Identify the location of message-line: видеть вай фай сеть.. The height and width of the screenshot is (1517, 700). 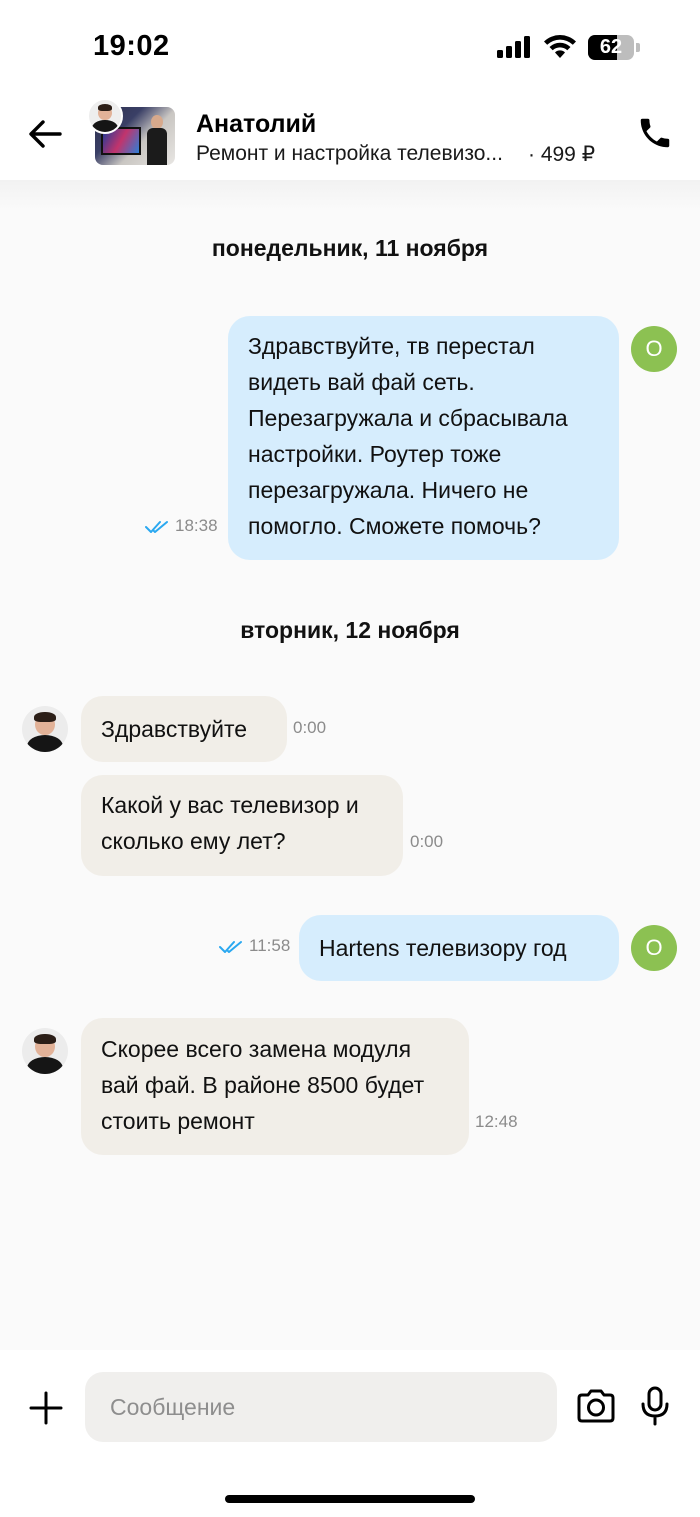
(361, 382).